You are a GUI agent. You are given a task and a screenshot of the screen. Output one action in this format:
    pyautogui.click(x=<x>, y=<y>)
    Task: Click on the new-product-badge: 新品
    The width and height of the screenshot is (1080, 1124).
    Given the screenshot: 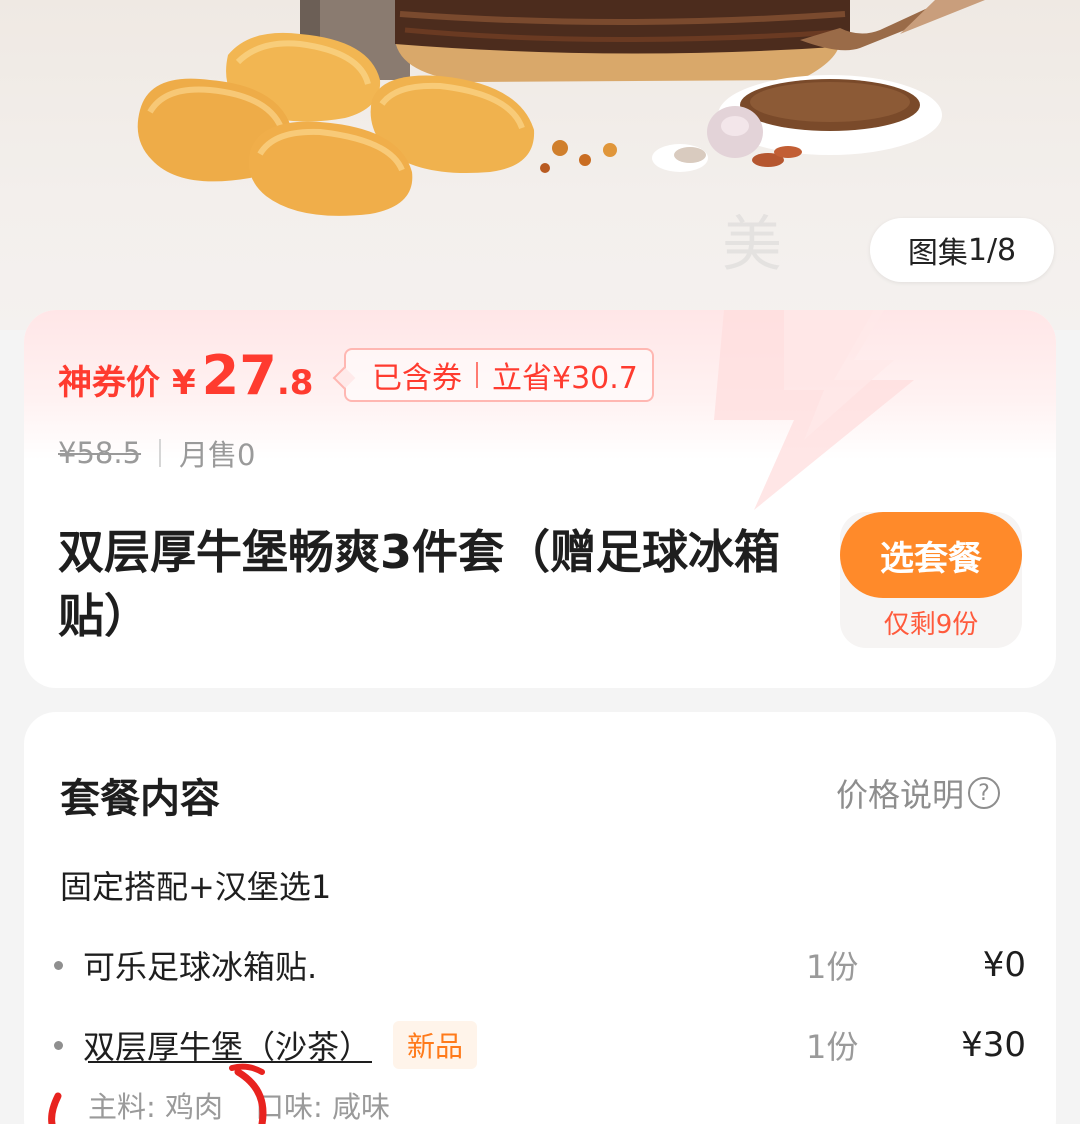 What is the action you would take?
    pyautogui.click(x=435, y=1045)
    